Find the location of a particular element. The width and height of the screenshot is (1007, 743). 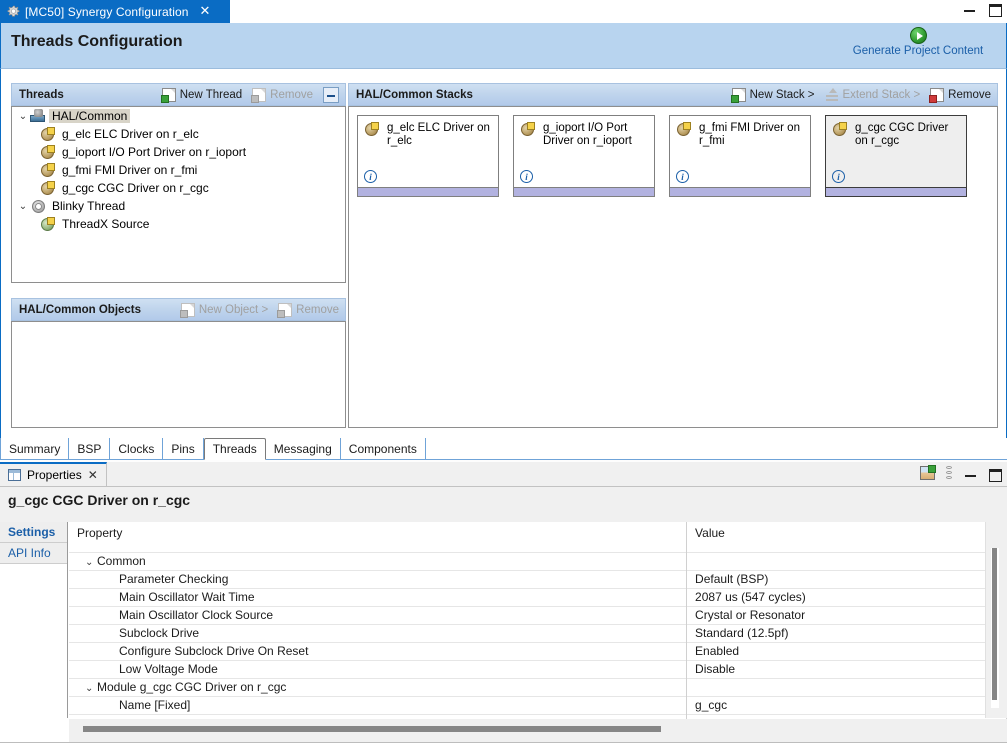

tree-item-4: g_cgc CGC Driver on r_cgc is located at coordinates (178, 188).